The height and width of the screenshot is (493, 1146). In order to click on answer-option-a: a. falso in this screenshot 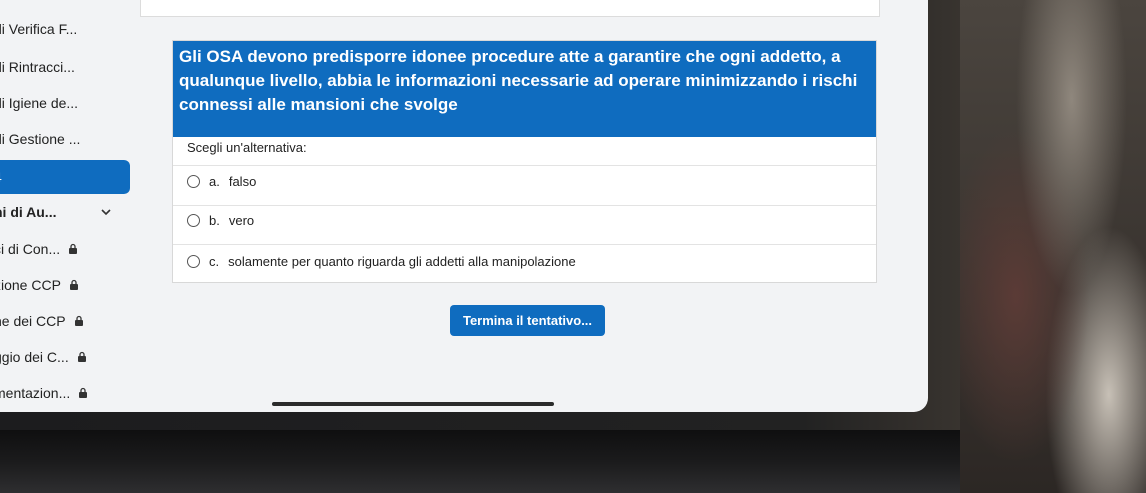, I will do `click(221, 181)`.